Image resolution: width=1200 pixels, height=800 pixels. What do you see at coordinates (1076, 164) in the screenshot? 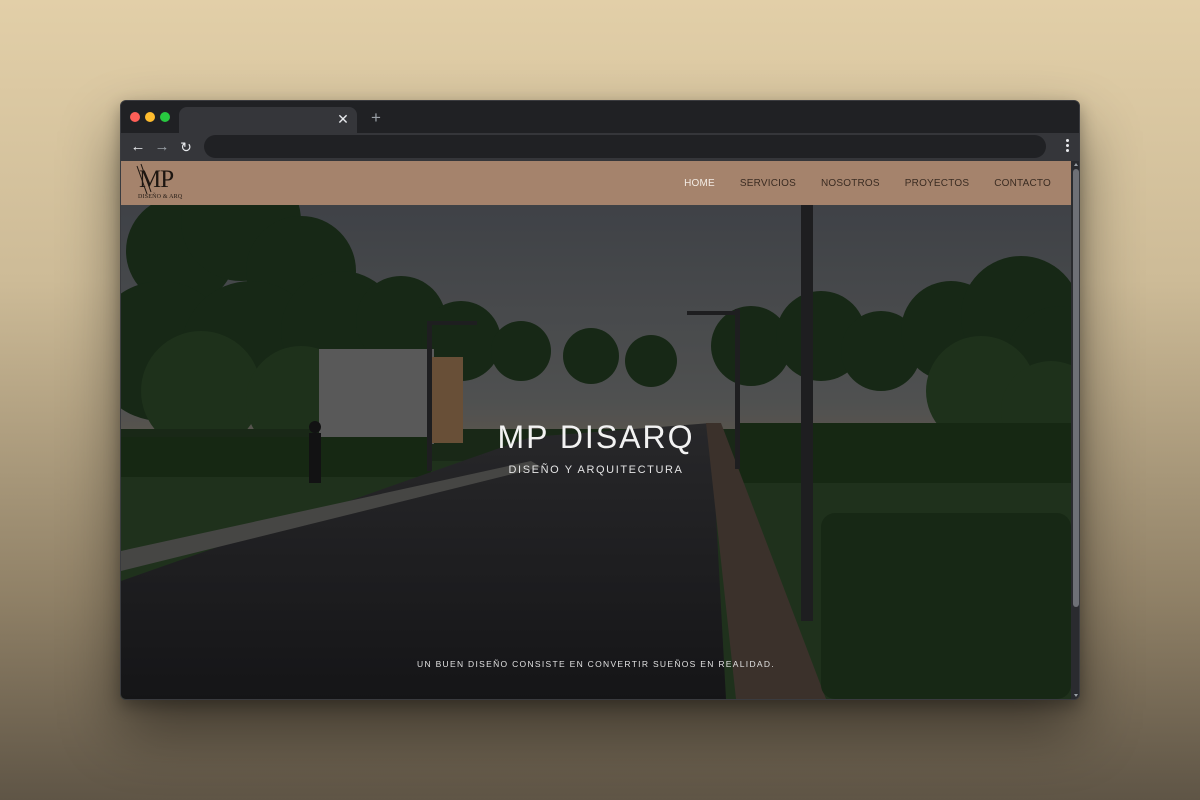
I see `scroll-up-icon` at bounding box center [1076, 164].